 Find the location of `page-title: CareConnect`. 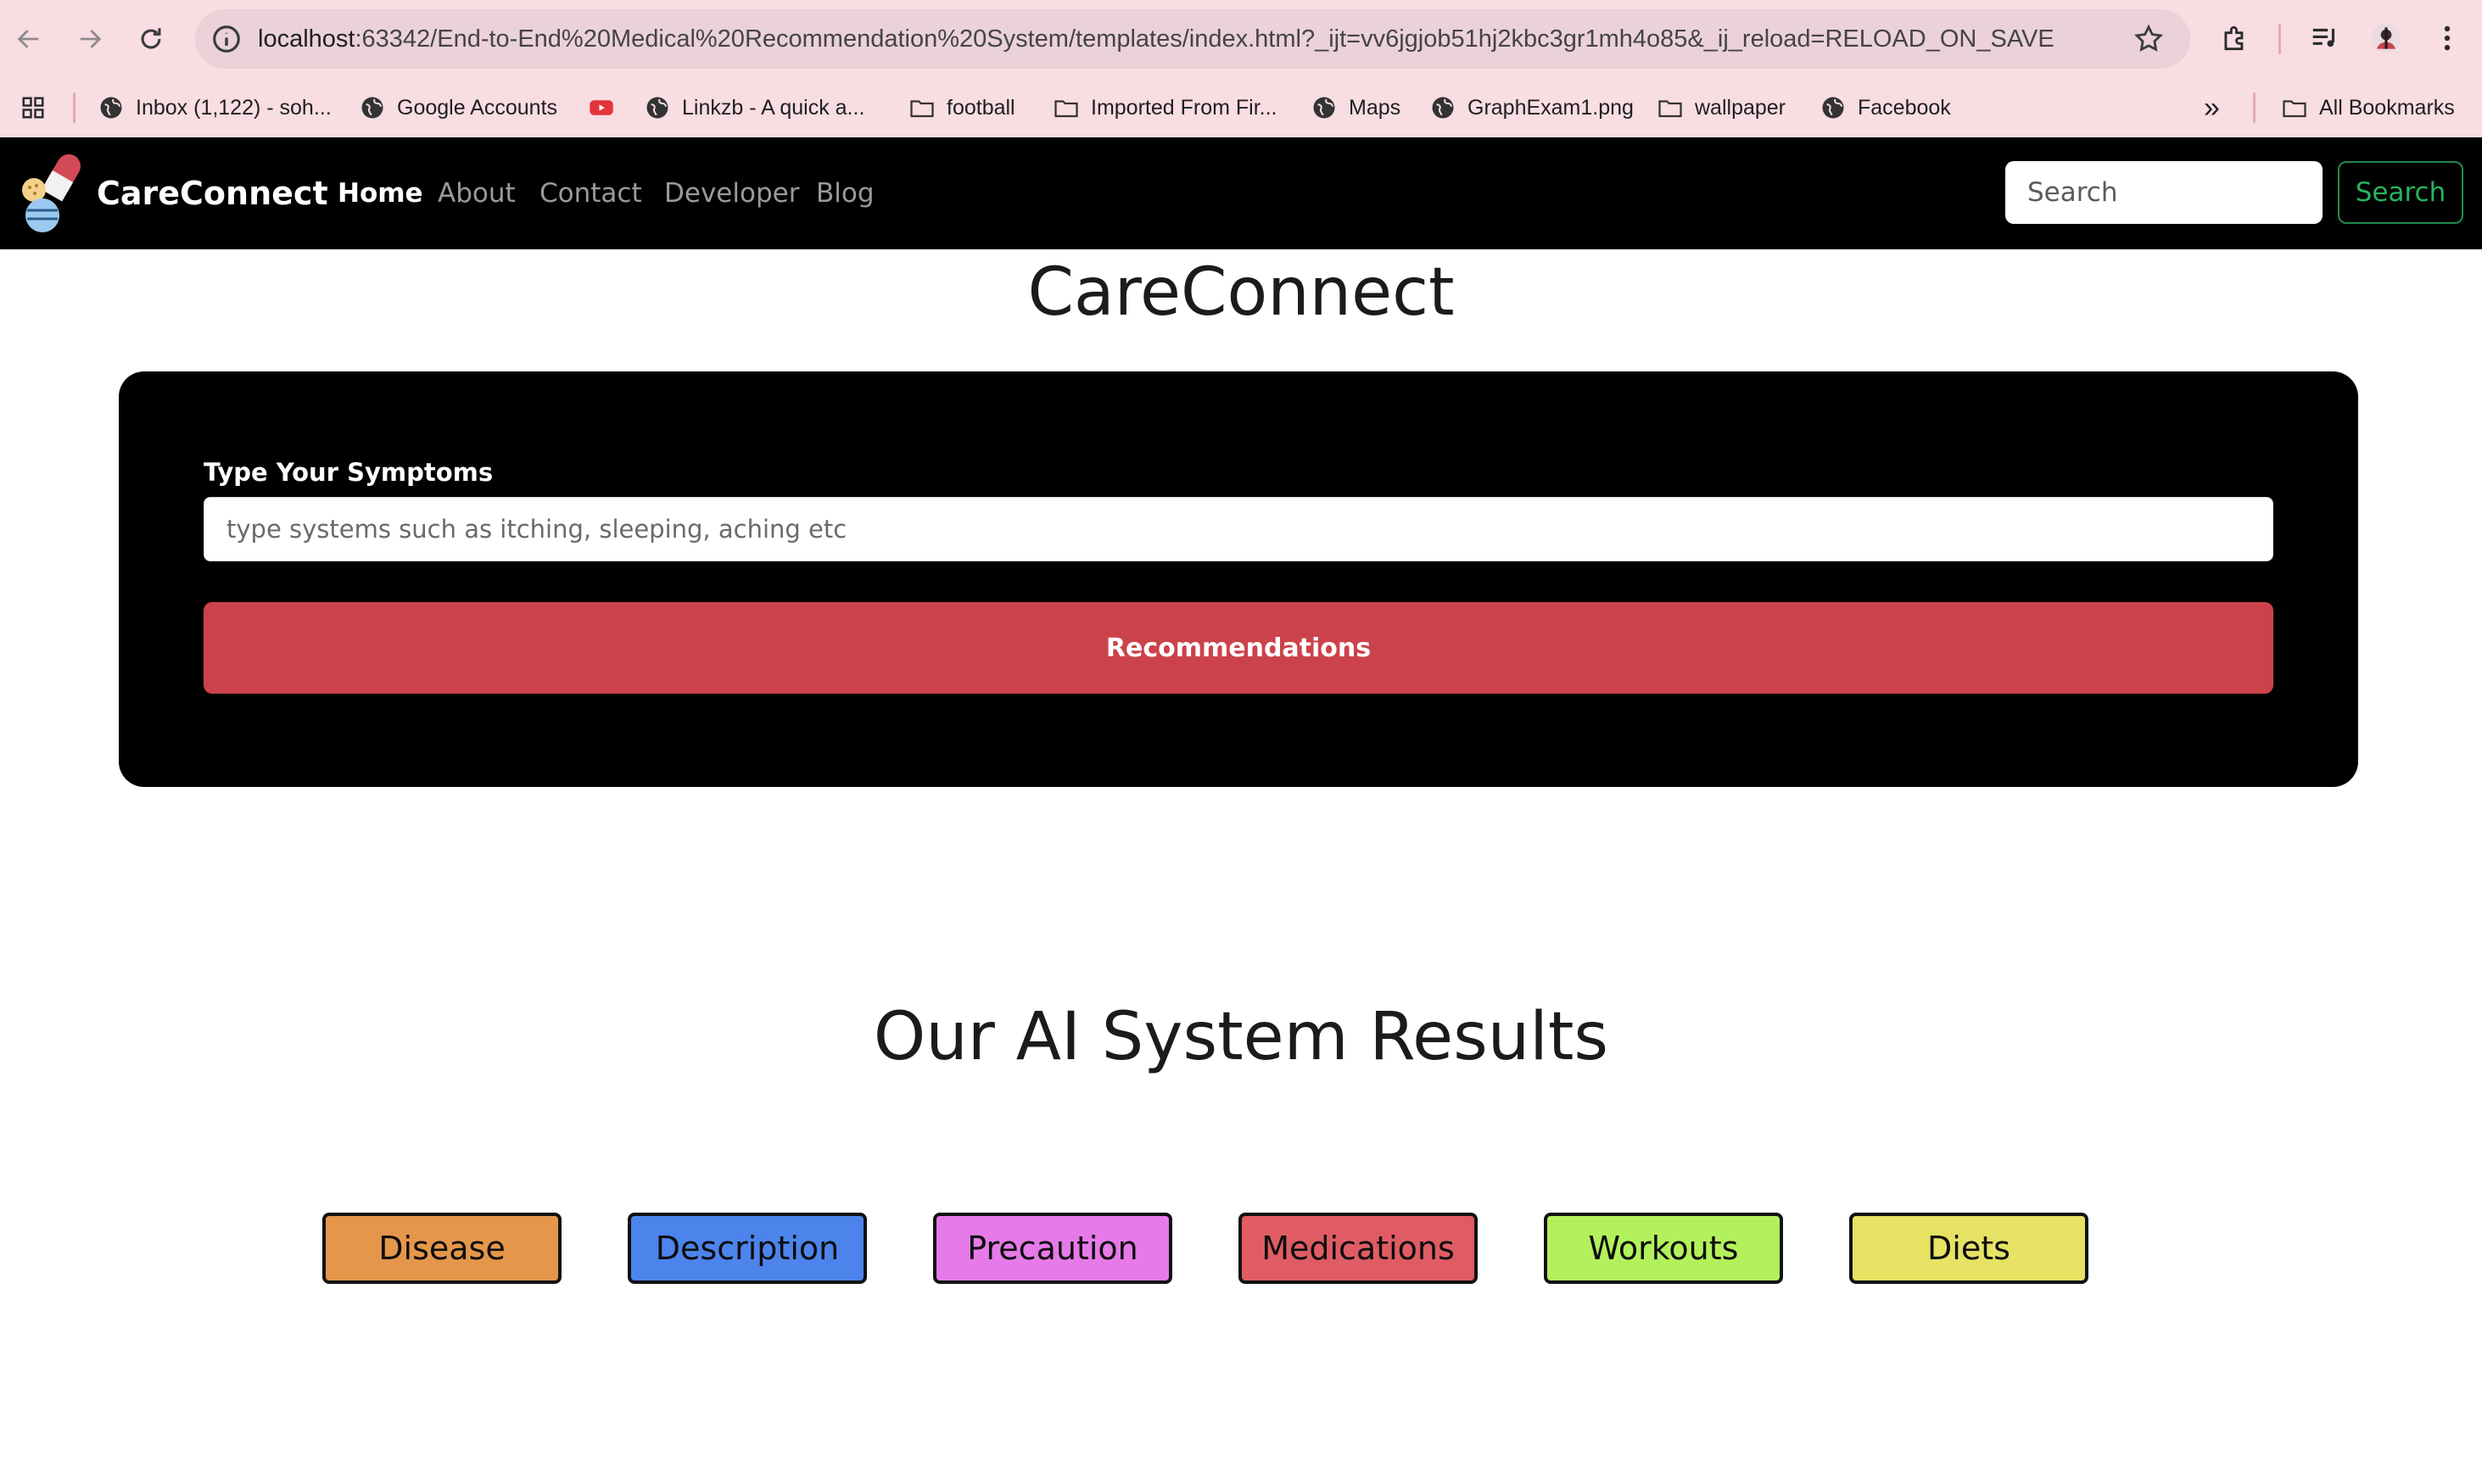

page-title: CareConnect is located at coordinates (1241, 292).